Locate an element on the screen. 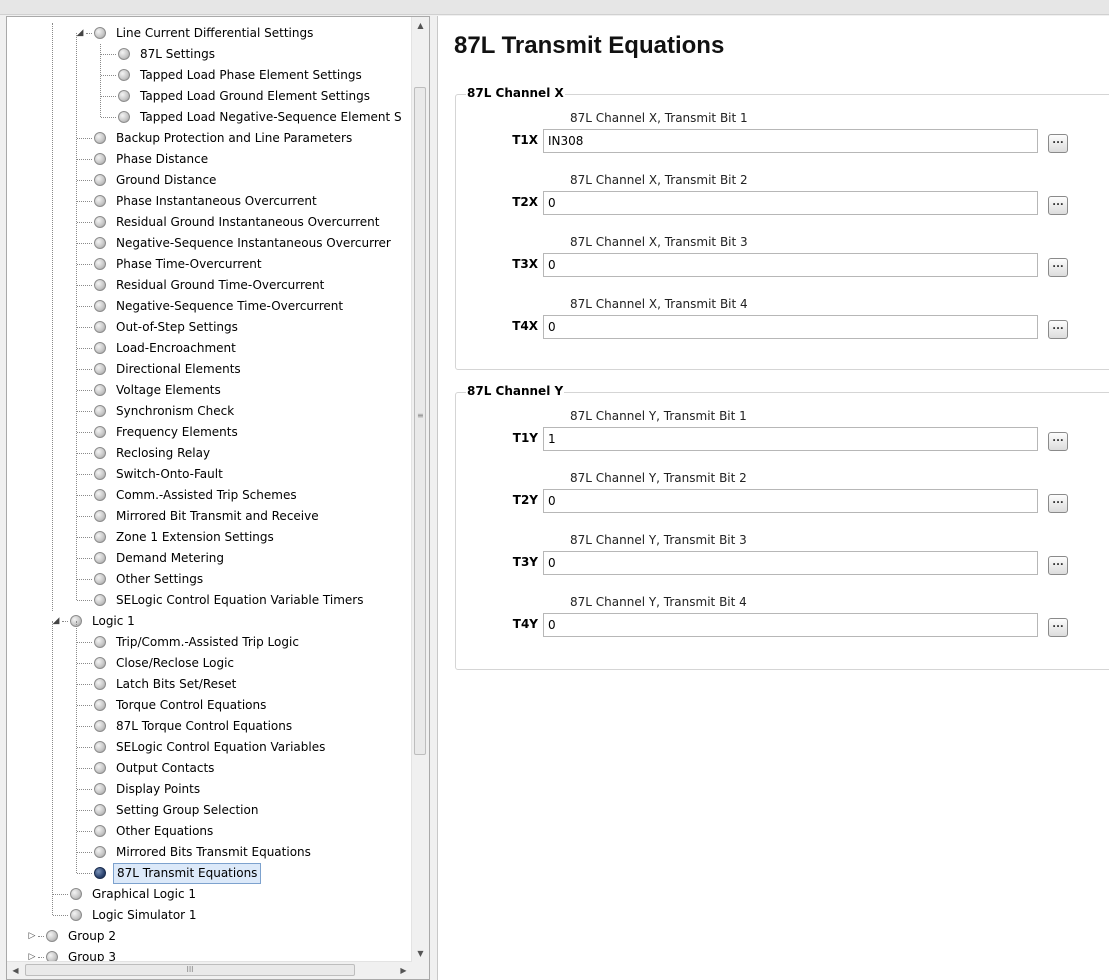 The height and width of the screenshot is (980, 1109). tree-item: Out-of-Step Settings is located at coordinates (209, 327).